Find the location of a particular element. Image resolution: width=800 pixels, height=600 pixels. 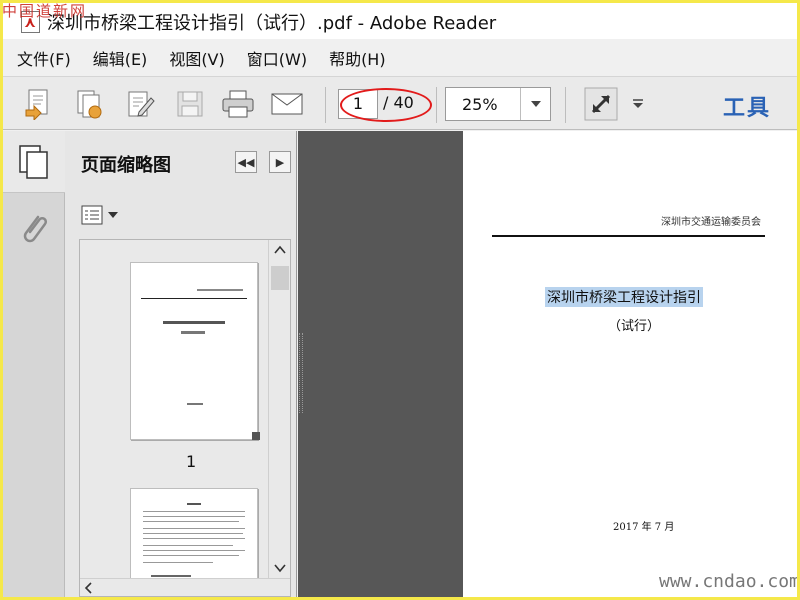

scroll-down-icon is located at coordinates (280, 568).